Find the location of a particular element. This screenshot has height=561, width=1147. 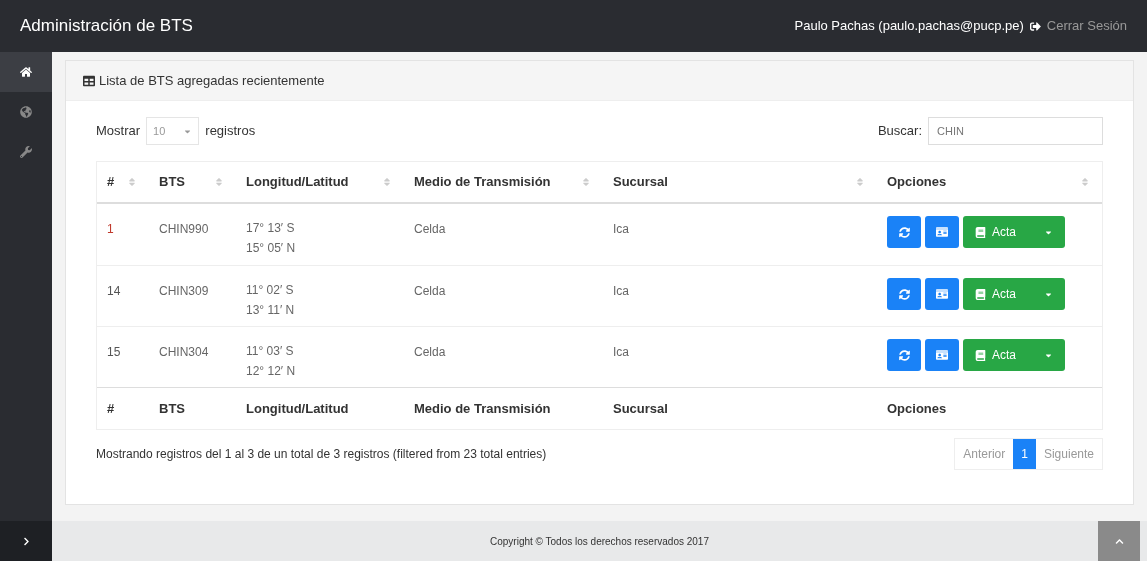

sidebar-item is located at coordinates (26, 72).